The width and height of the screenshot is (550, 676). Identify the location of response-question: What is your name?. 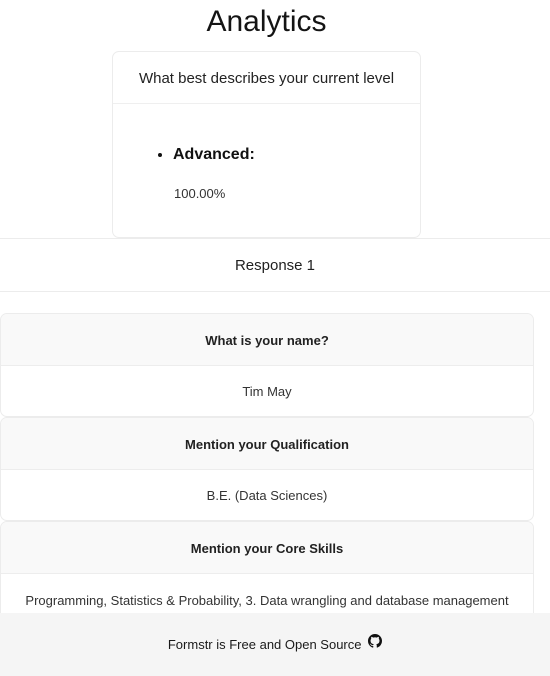
(267, 340).